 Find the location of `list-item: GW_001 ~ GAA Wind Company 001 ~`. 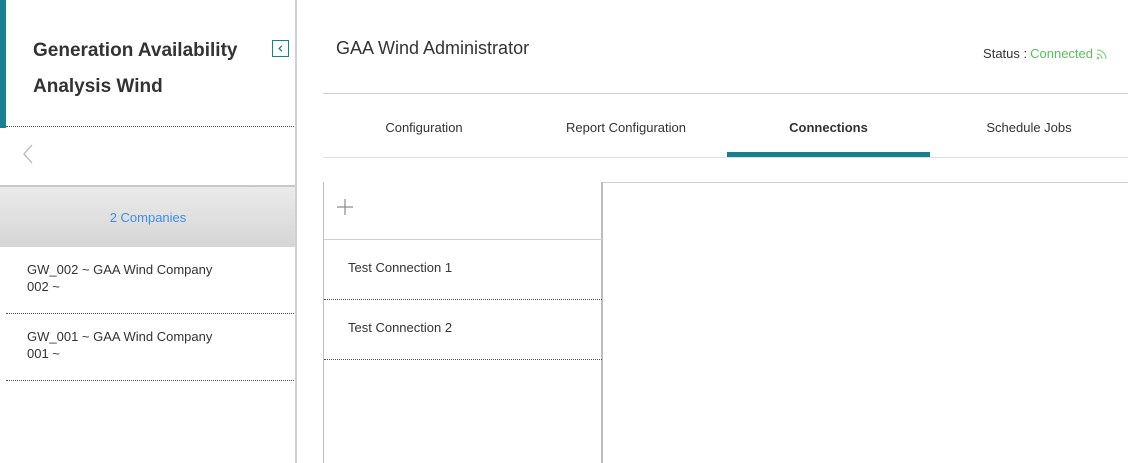

list-item: GW_001 ~ GAA Wind Company 001 ~ is located at coordinates (151, 347).